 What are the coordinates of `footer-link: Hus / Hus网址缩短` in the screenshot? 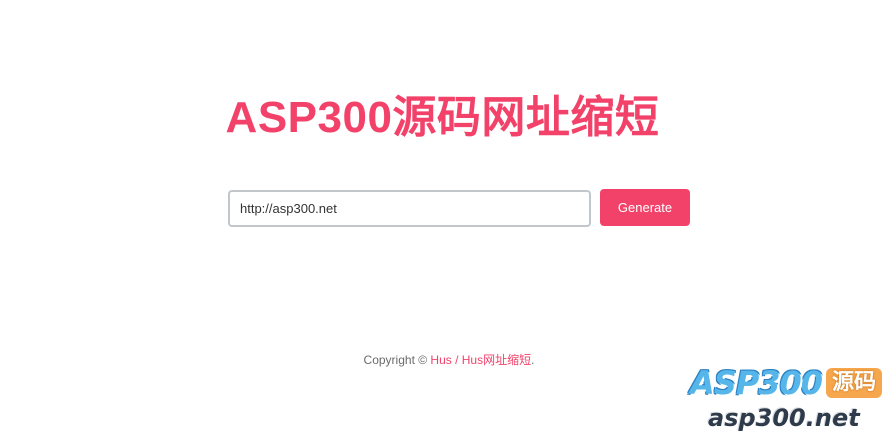 It's located at (480, 360).